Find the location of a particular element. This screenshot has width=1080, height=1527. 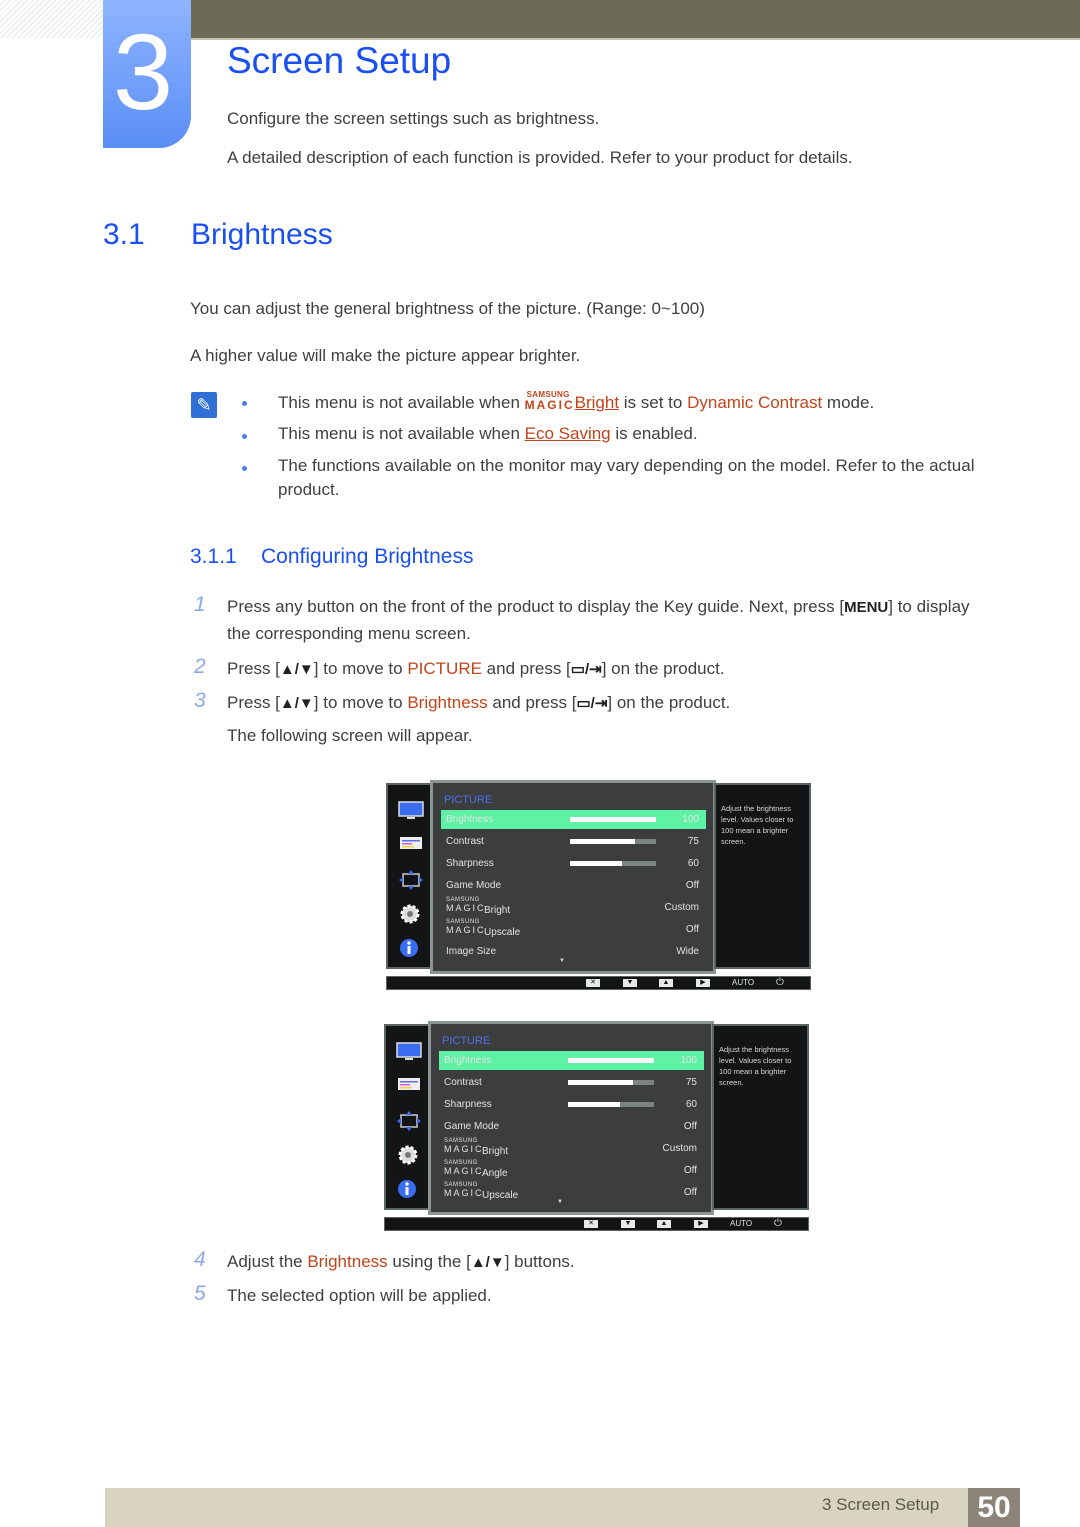

osd-item-text: Image Size is located at coordinates (471, 951).